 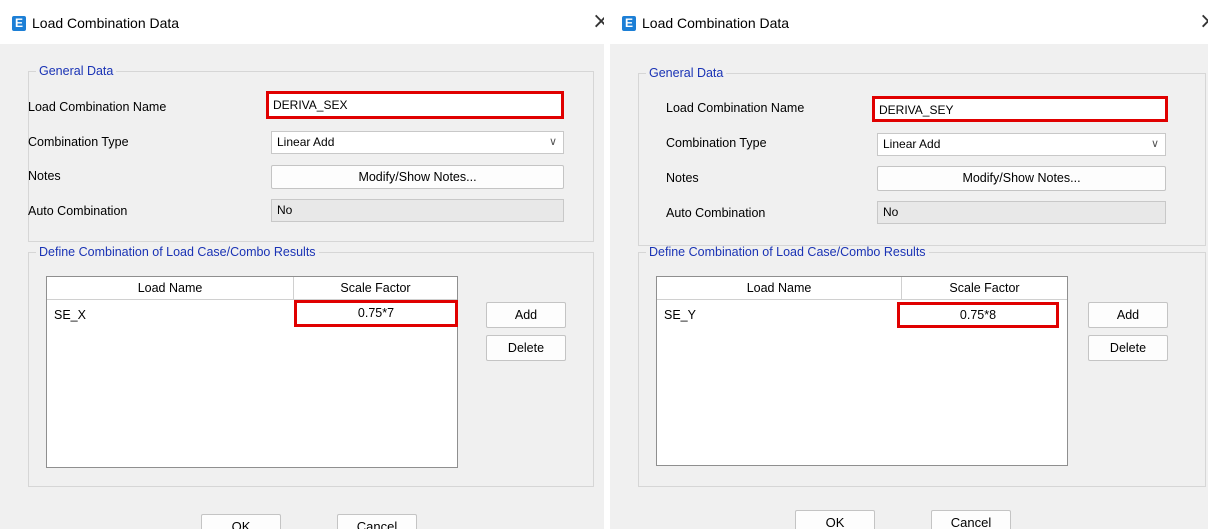 I want to click on load-combination-name-input: DERIVA_SEX, so click(x=415, y=105).